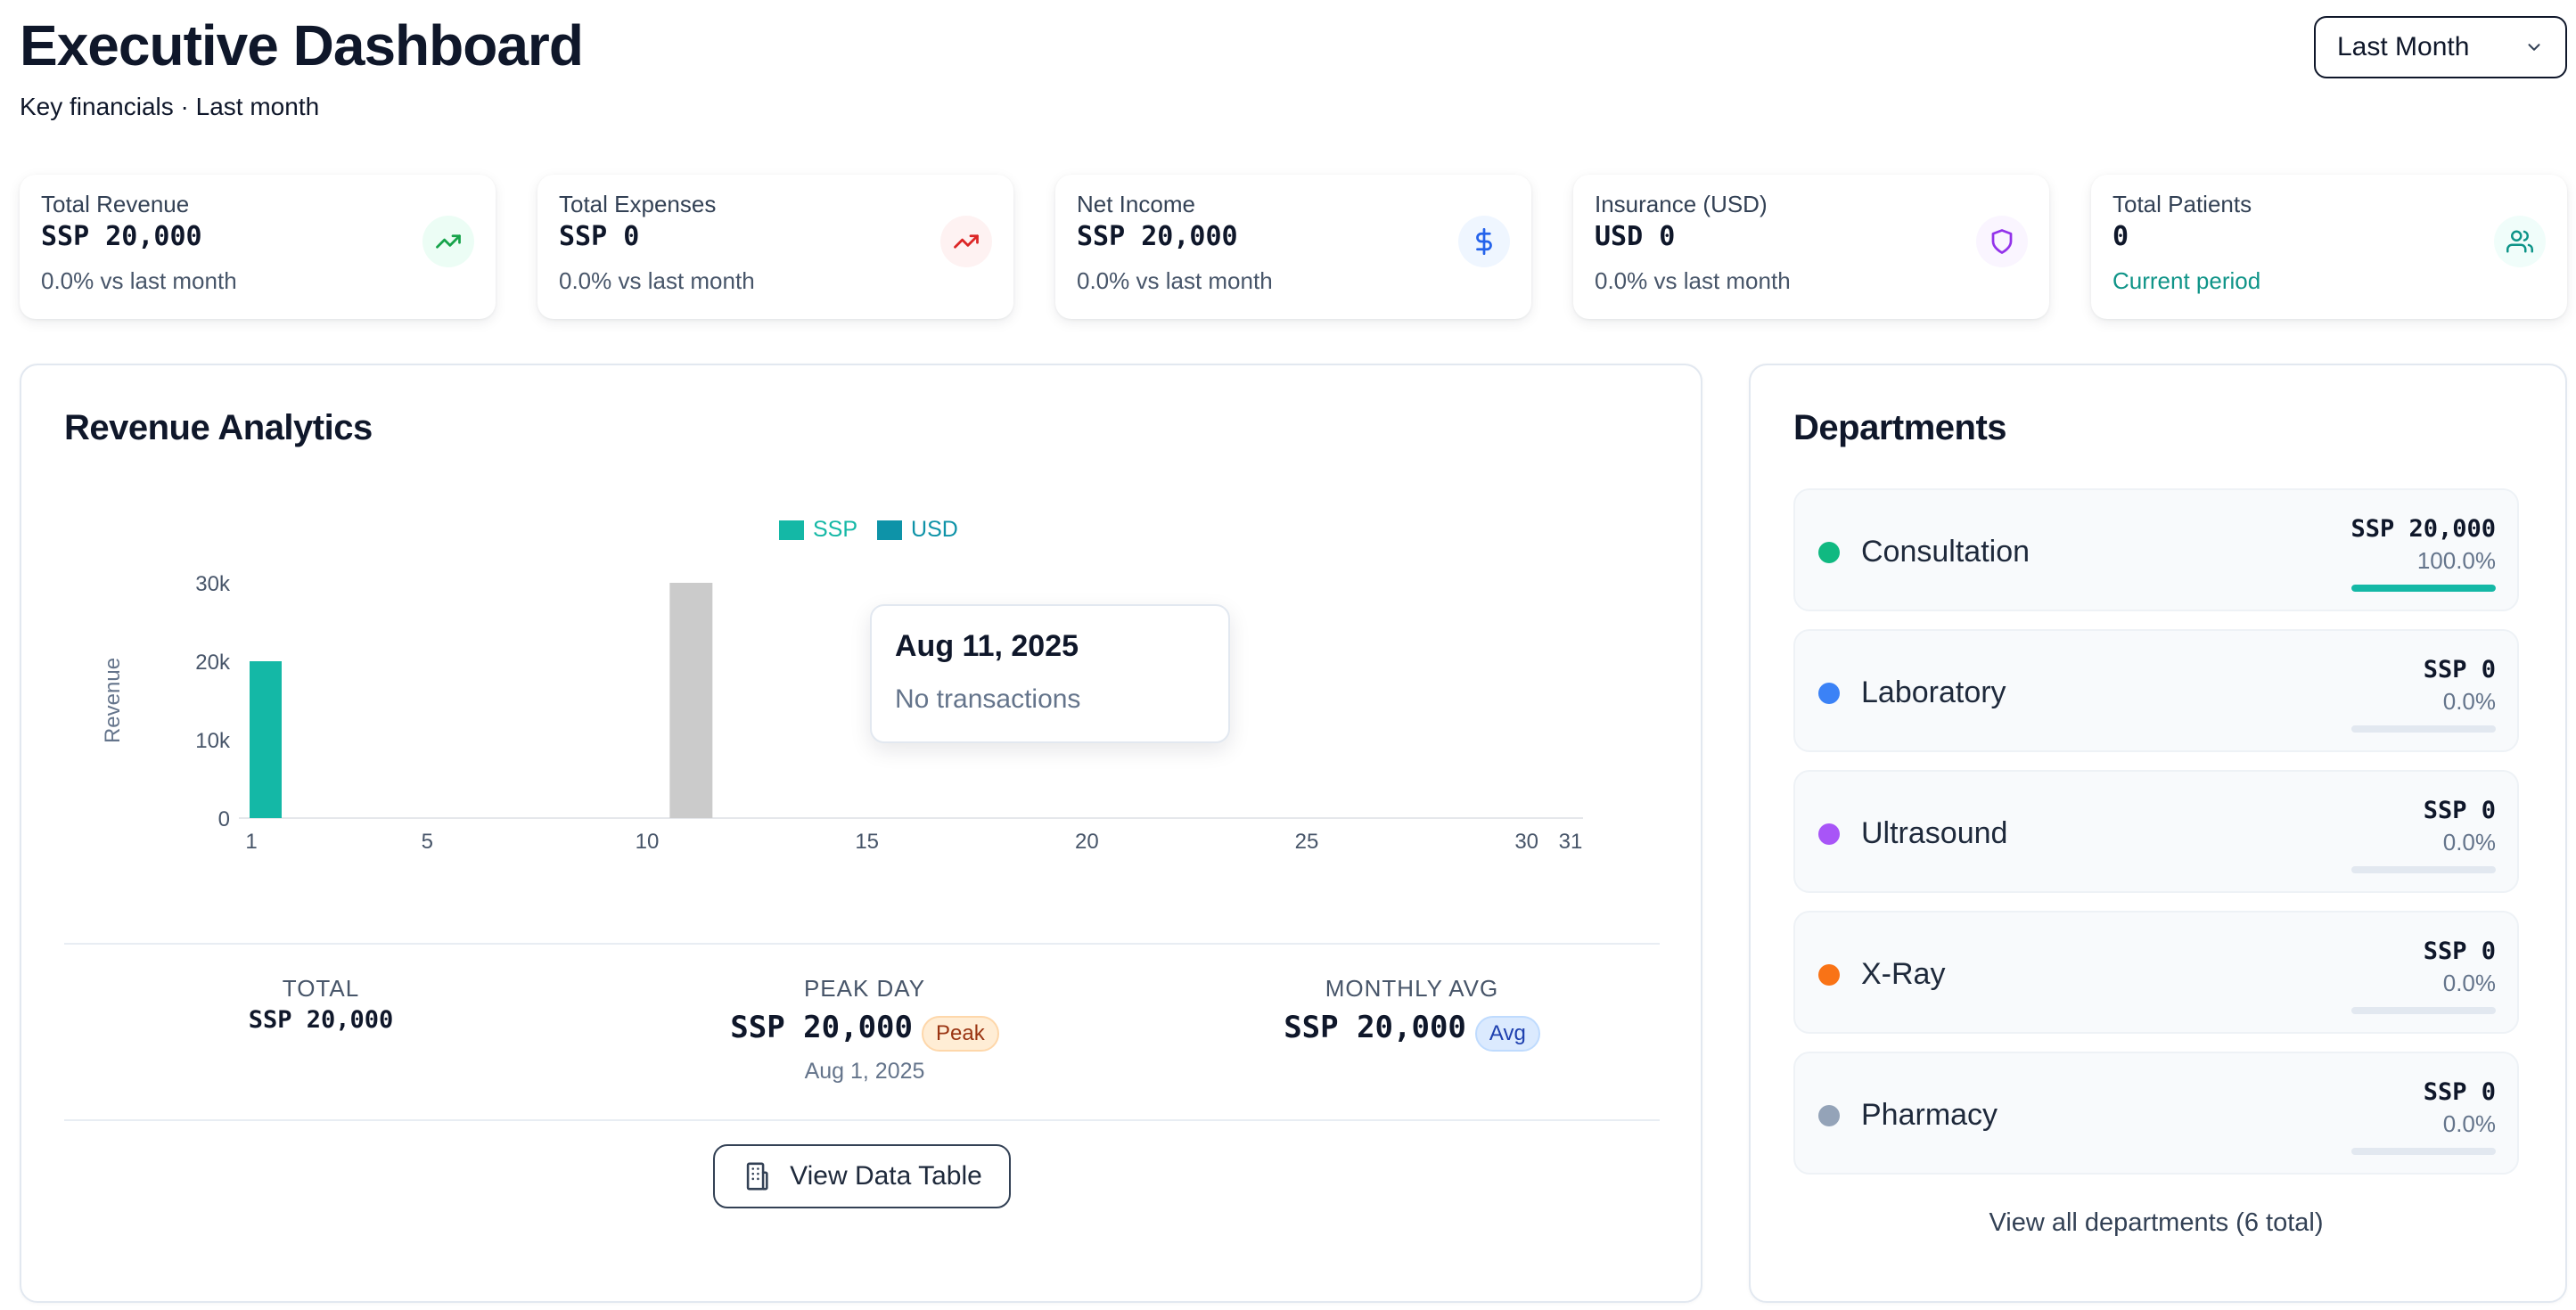  What do you see at coordinates (2186, 280) in the screenshot?
I see `kpi-delta: Current period` at bounding box center [2186, 280].